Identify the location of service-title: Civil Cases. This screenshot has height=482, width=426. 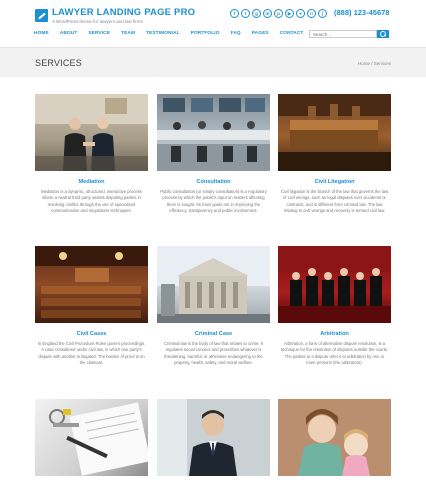
(91, 334).